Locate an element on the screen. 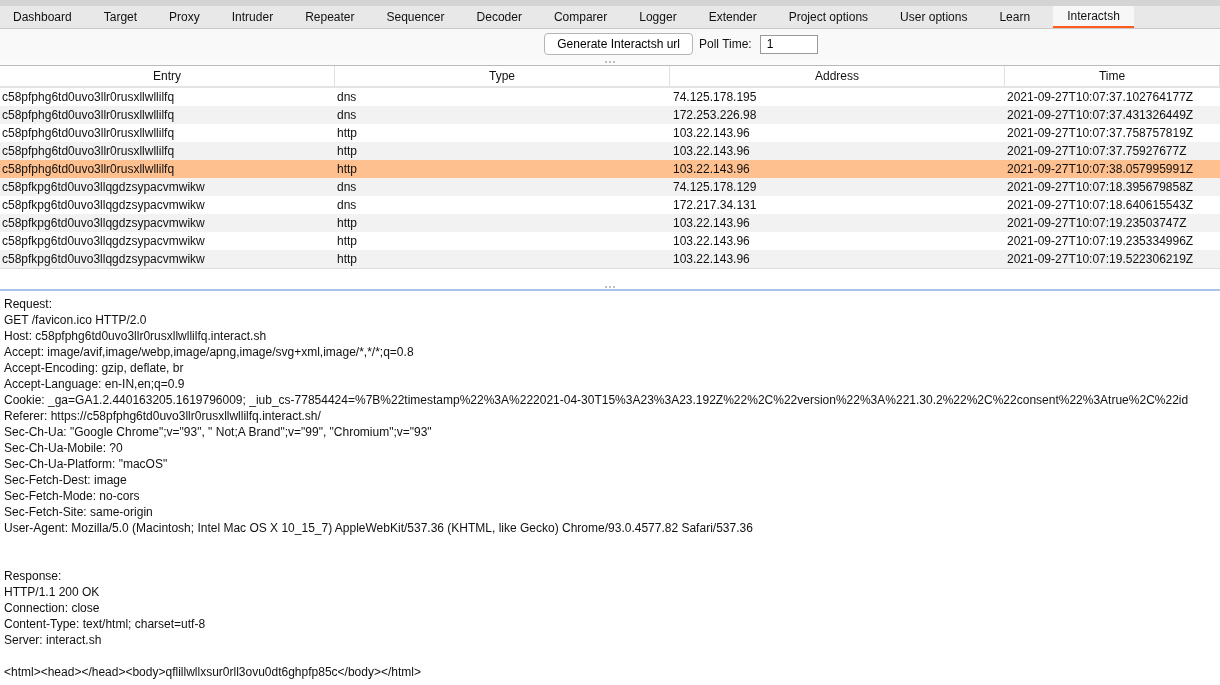 The width and height of the screenshot is (1220, 685). table-cell-text: 74.125.178.195 is located at coordinates (715, 97).